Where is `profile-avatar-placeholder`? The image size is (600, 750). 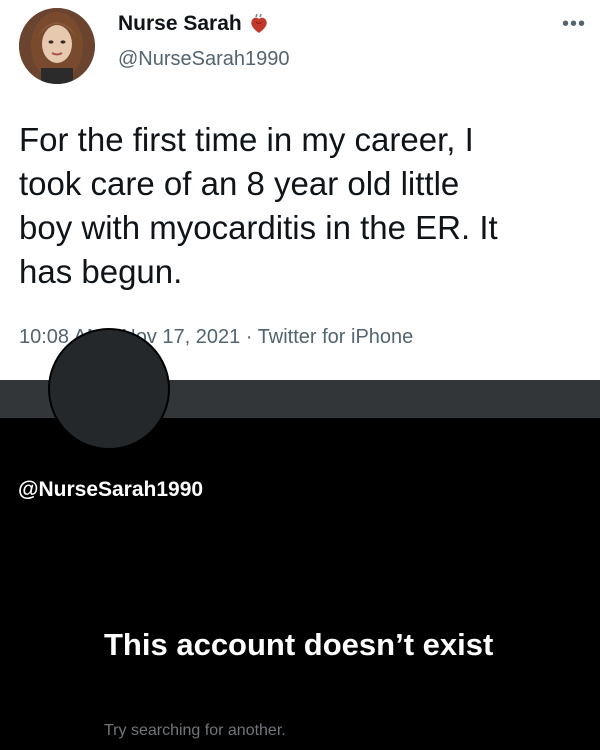 profile-avatar-placeholder is located at coordinates (109, 389).